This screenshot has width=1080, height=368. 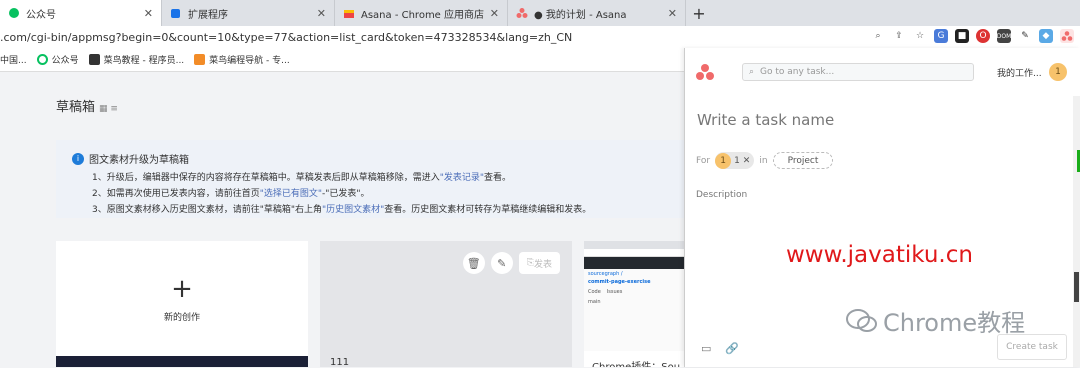 I want to click on plus-icon: +, so click(x=182, y=288).